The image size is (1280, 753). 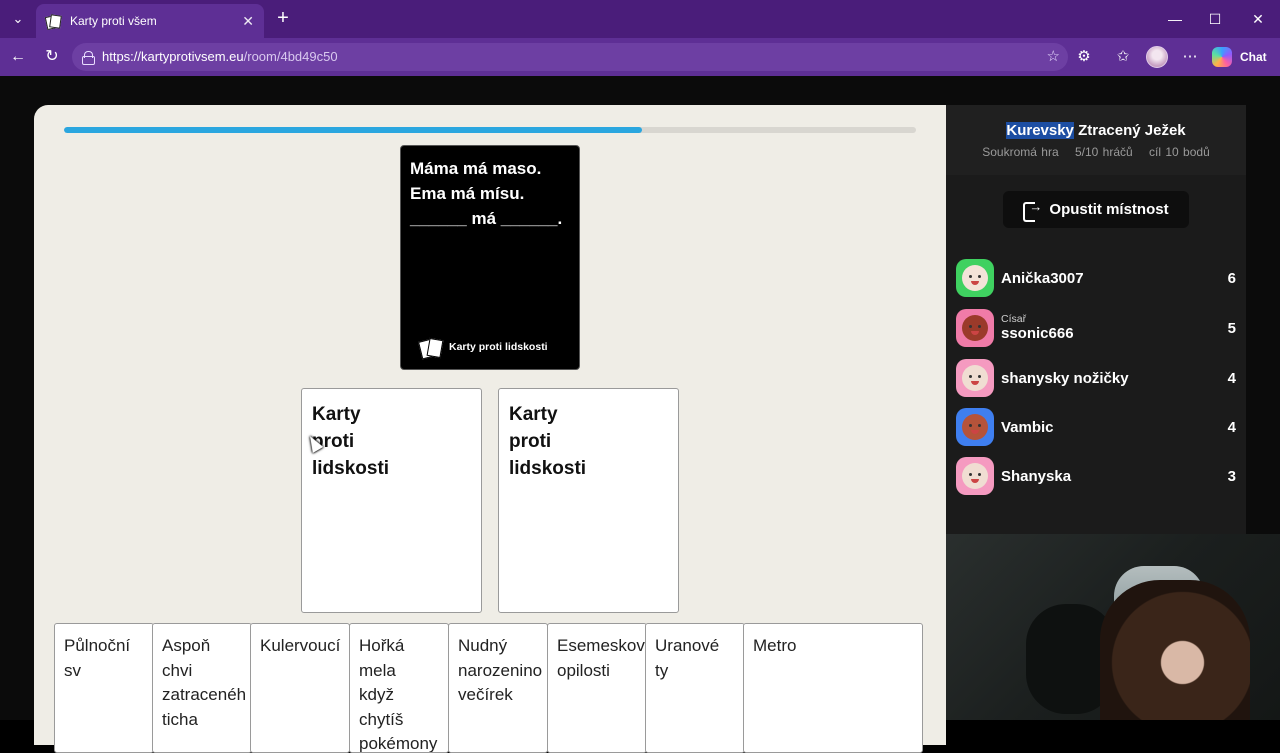 What do you see at coordinates (18, 19) in the screenshot?
I see `chevron-down-icon: ⌄` at bounding box center [18, 19].